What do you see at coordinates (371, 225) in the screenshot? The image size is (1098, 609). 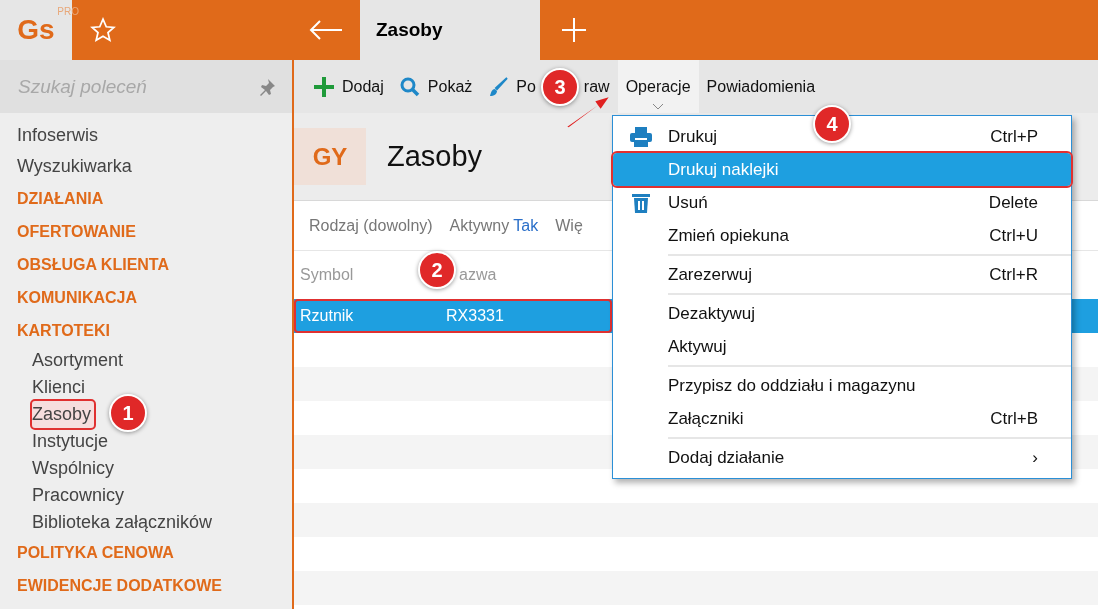 I see `filter-label: Rodzaj (dowolny)` at bounding box center [371, 225].